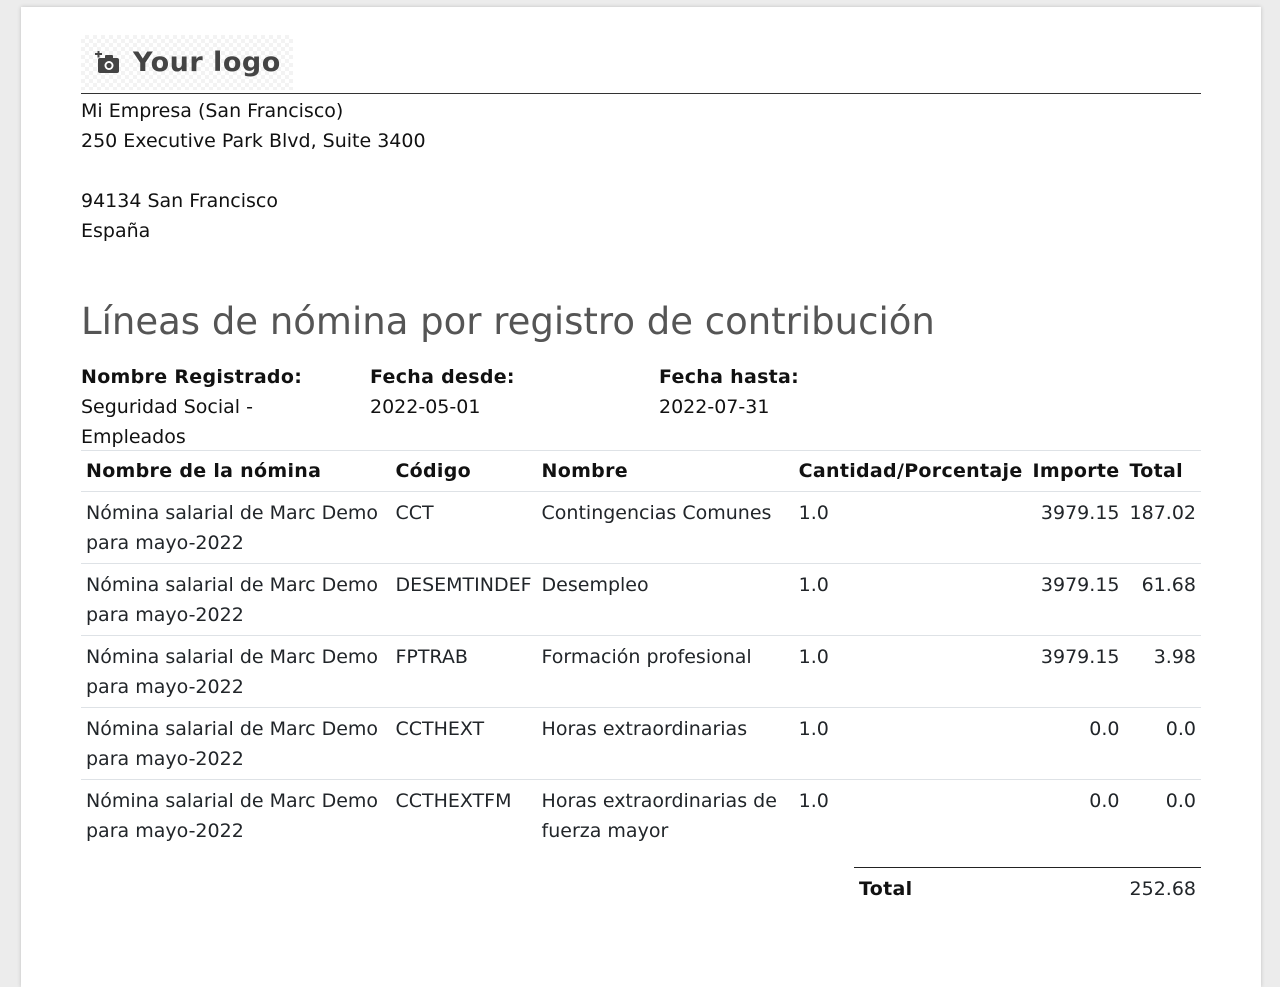 Image resolution: width=1280 pixels, height=987 pixels. Describe the element at coordinates (665, 599) in the screenshot. I see `cell-name: Desempleo` at that location.